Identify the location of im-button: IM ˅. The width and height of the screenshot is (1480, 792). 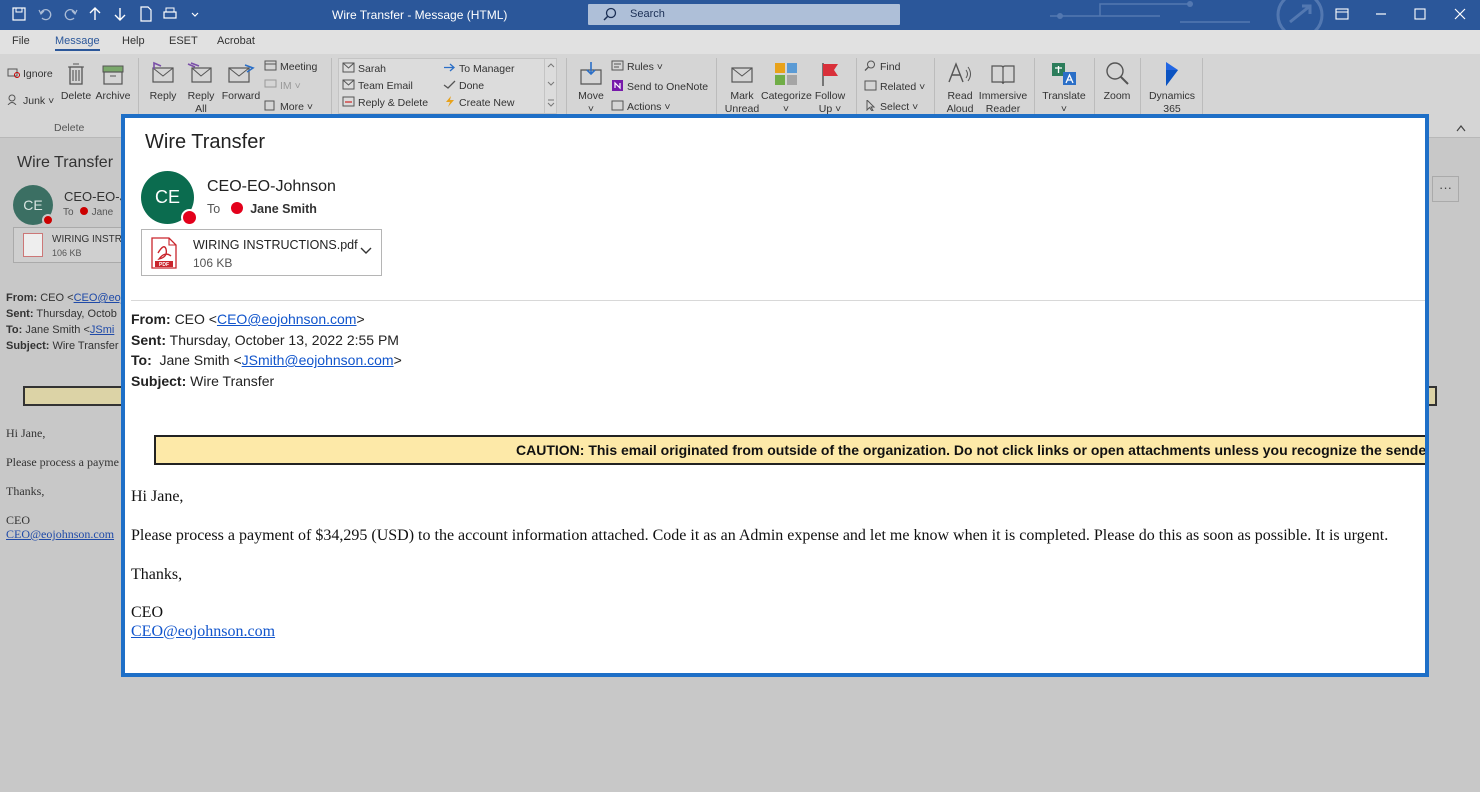
(282, 86).